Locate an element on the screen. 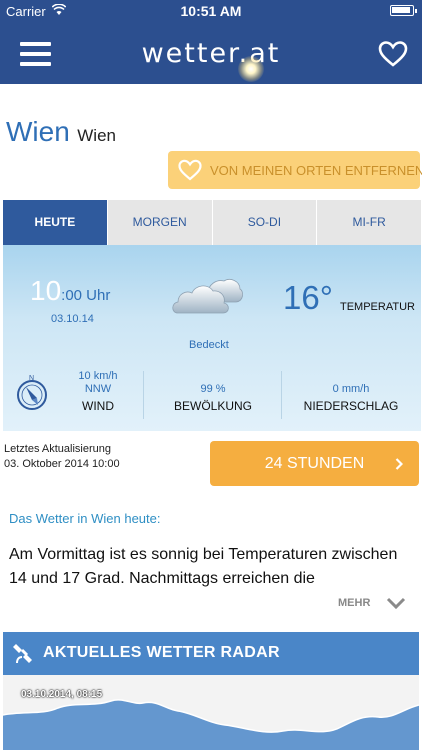 This screenshot has width=422, height=750. condition-label: Bedeckt is located at coordinates (209, 345).